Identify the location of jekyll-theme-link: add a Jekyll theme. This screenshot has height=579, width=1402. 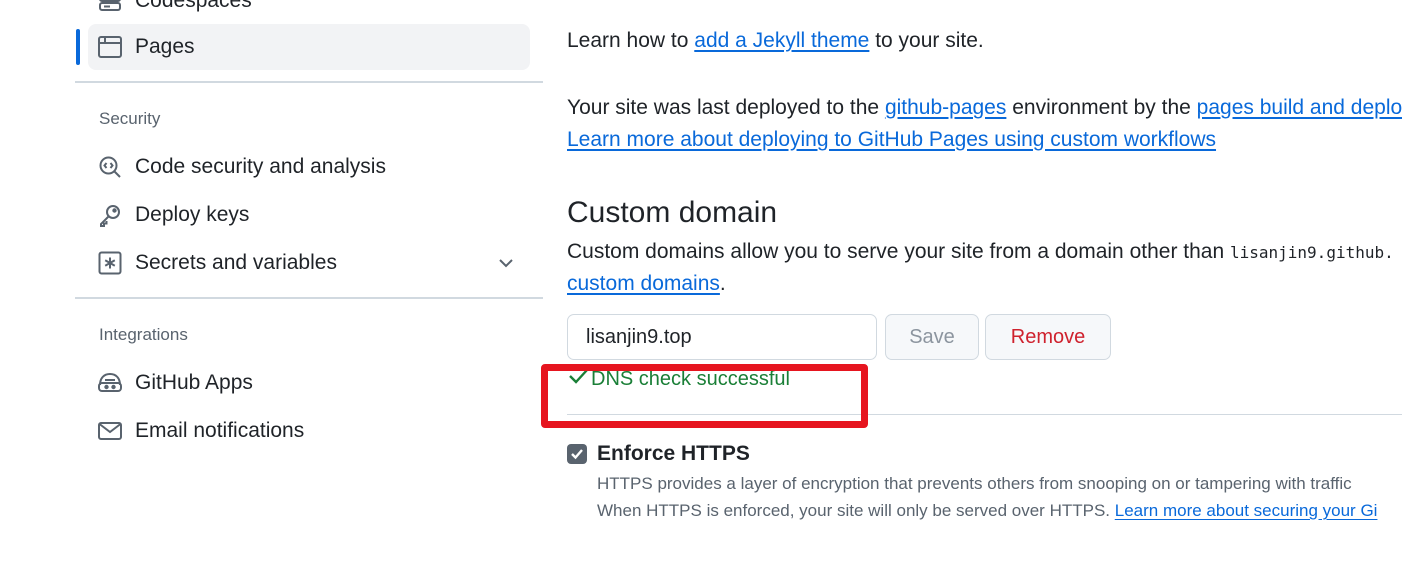
(781, 40).